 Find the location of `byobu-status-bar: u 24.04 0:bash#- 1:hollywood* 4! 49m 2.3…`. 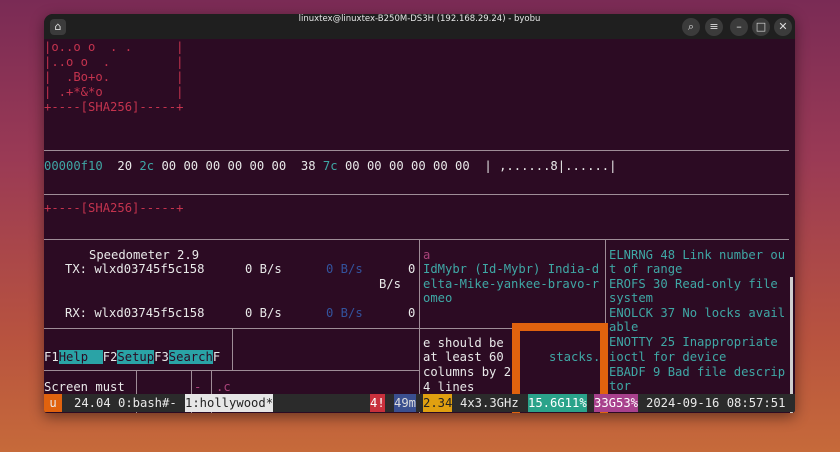

byobu-status-bar: u 24.04 0:bash#- 1:hollywood* 4! 49m 2.3… is located at coordinates (419, 403).